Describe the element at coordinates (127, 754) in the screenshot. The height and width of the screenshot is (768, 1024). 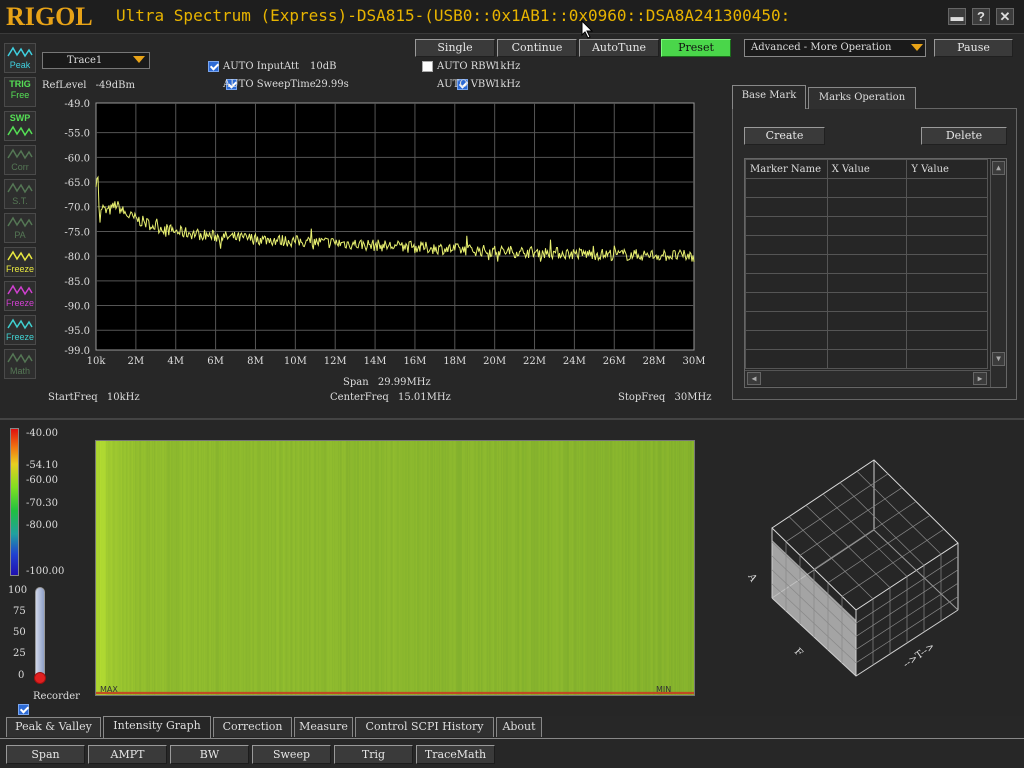
I see `ampt-button: AMPT` at that location.